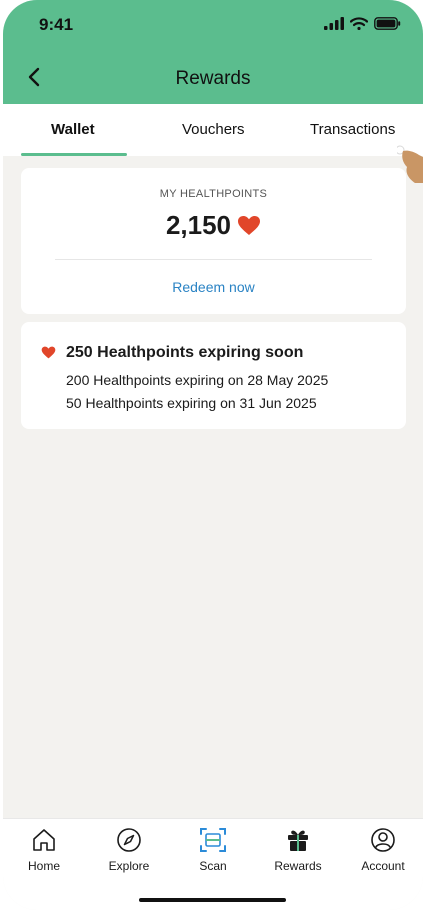  I want to click on tab-bar: Wallet Vouchers Transactions, so click(213, 130).